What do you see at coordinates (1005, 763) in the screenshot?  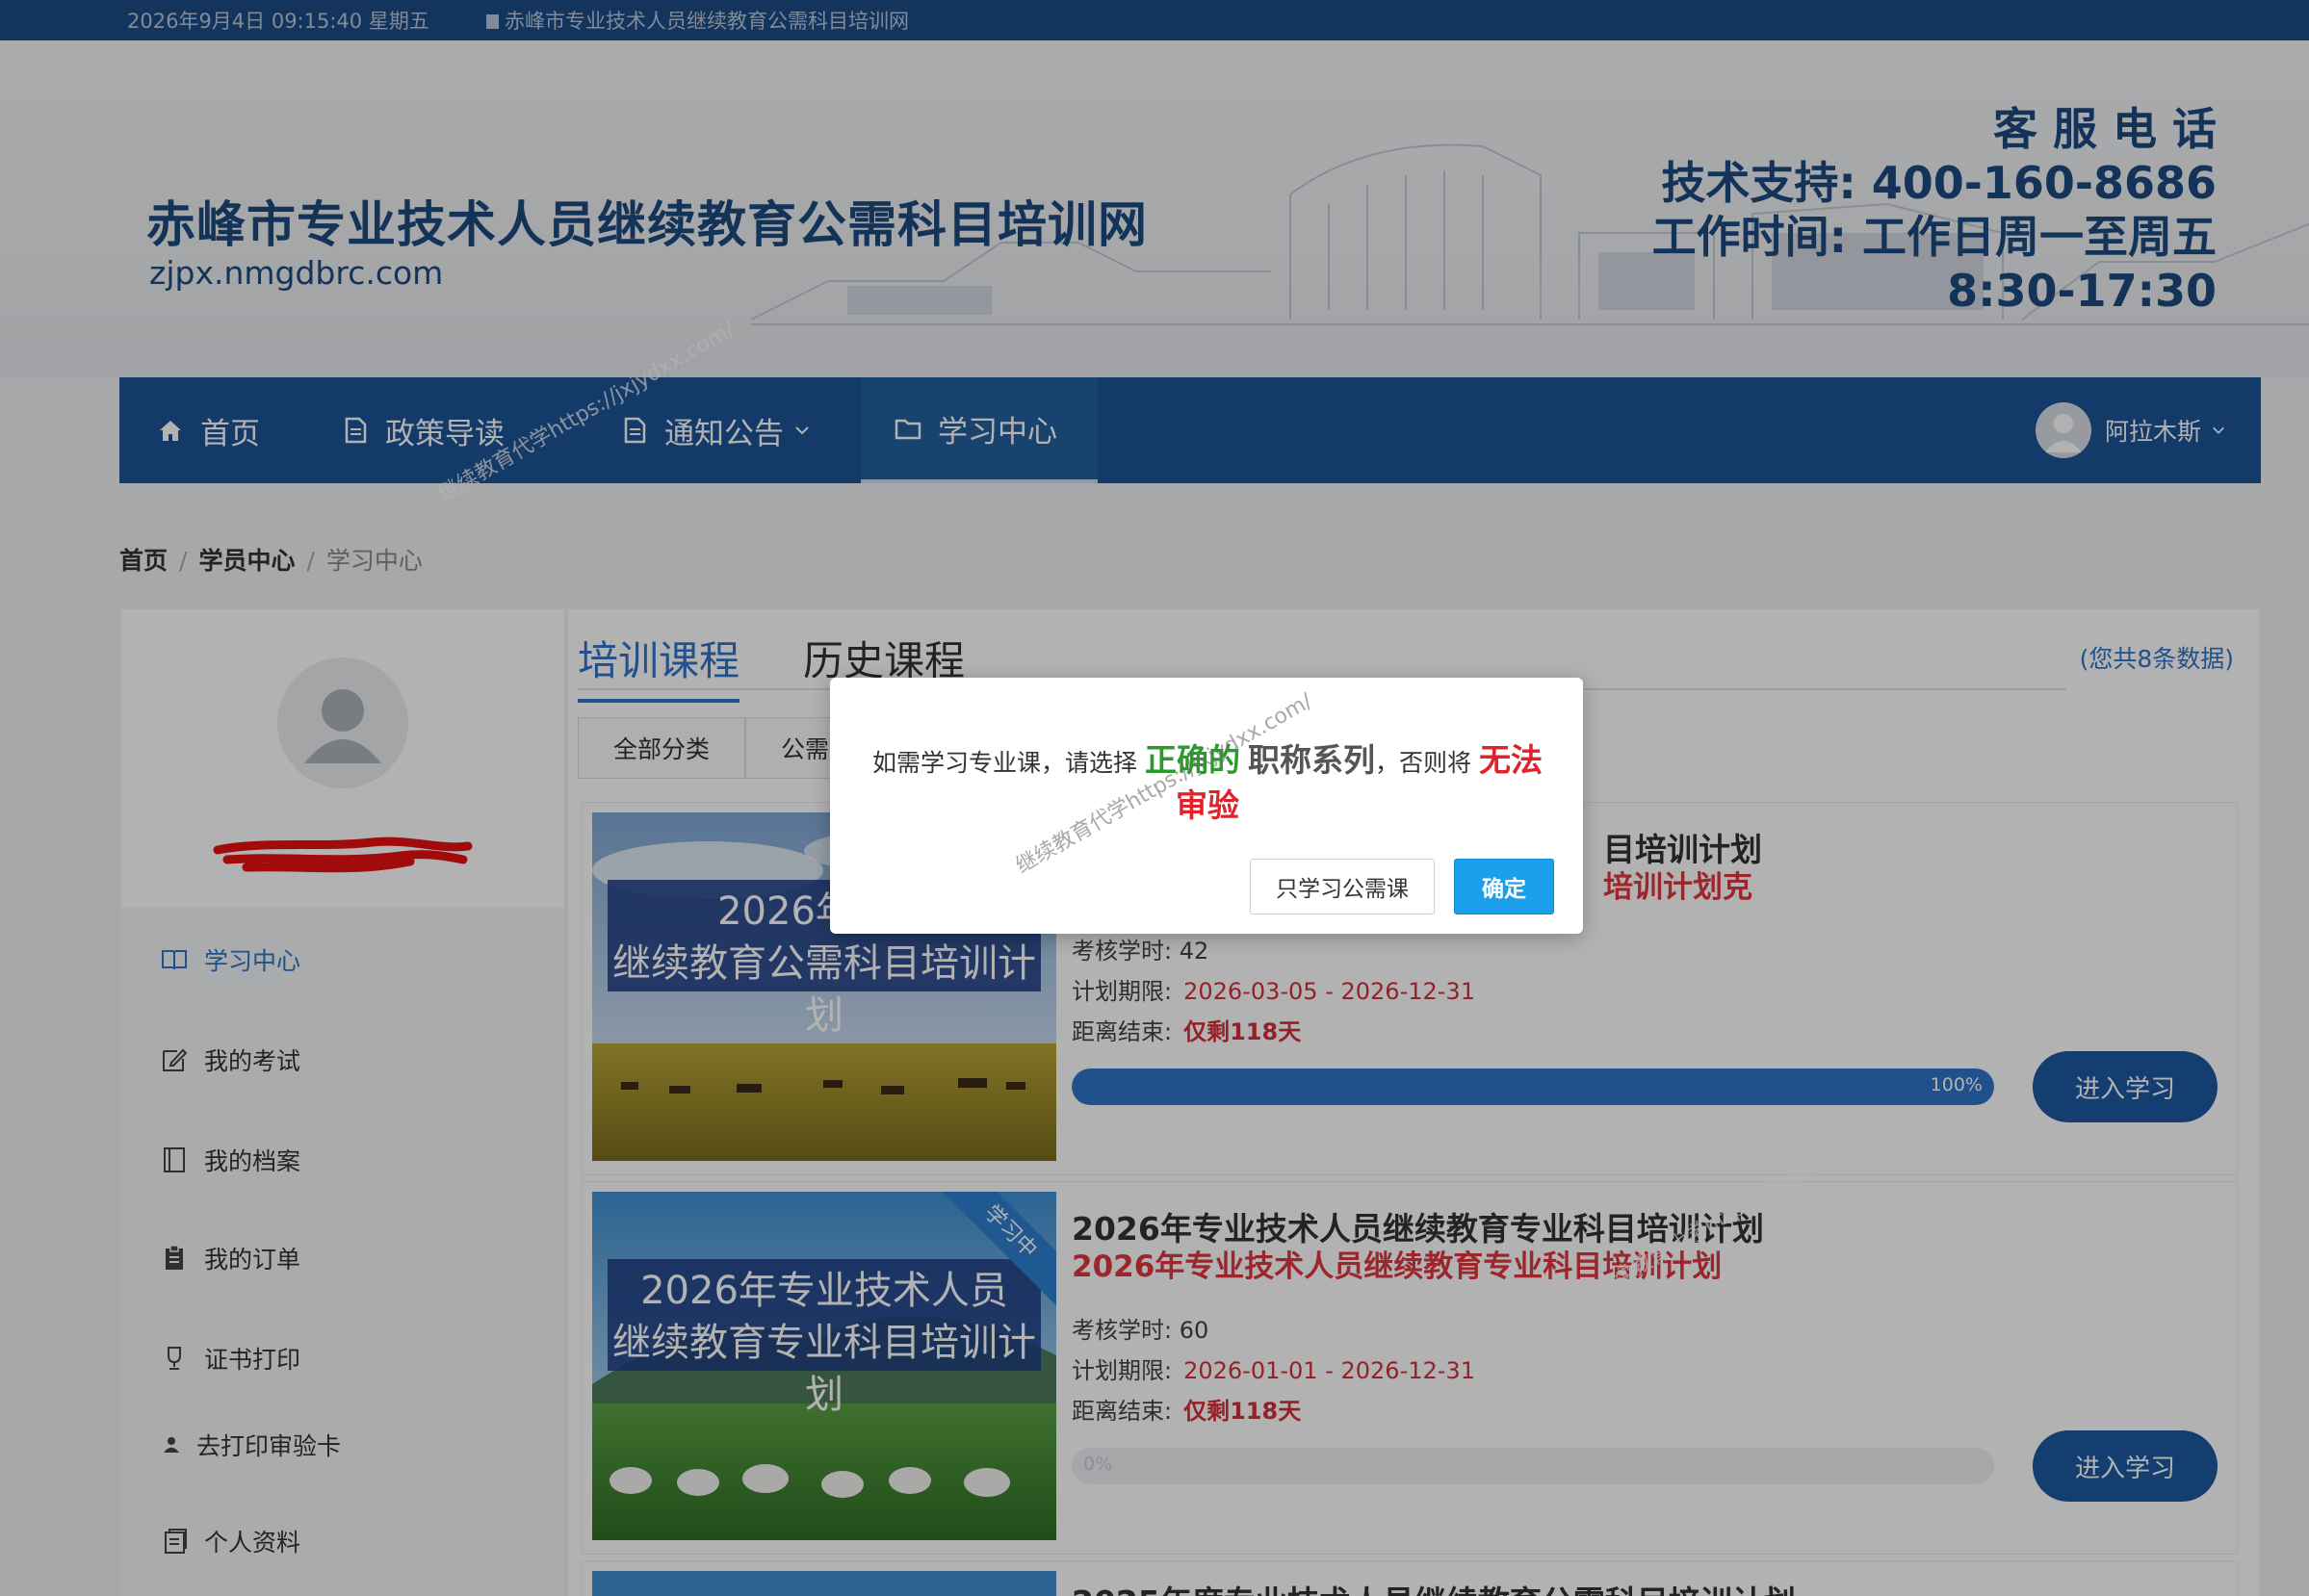 I see `msg-prefix: 如需学习专业课，请选择` at bounding box center [1005, 763].